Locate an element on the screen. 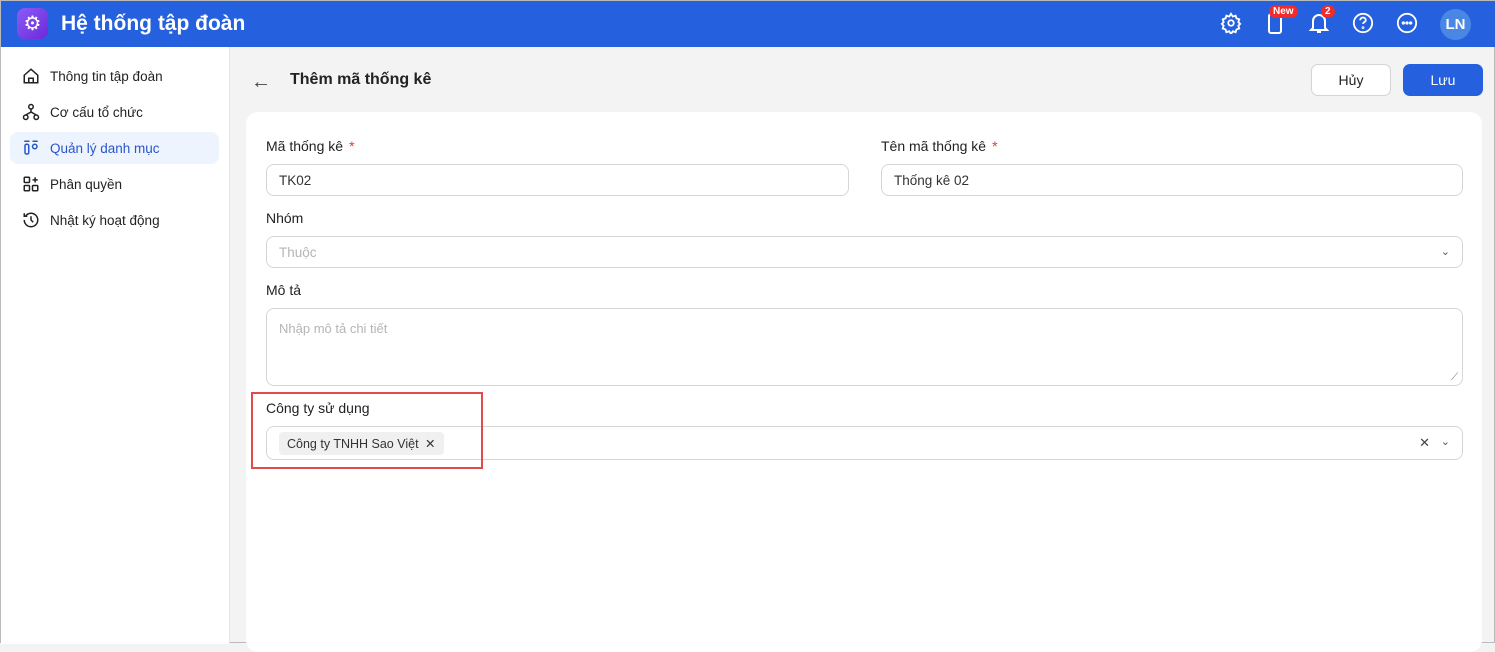  sidebar-item-catalog: Quản lý danh mục is located at coordinates (114, 148).